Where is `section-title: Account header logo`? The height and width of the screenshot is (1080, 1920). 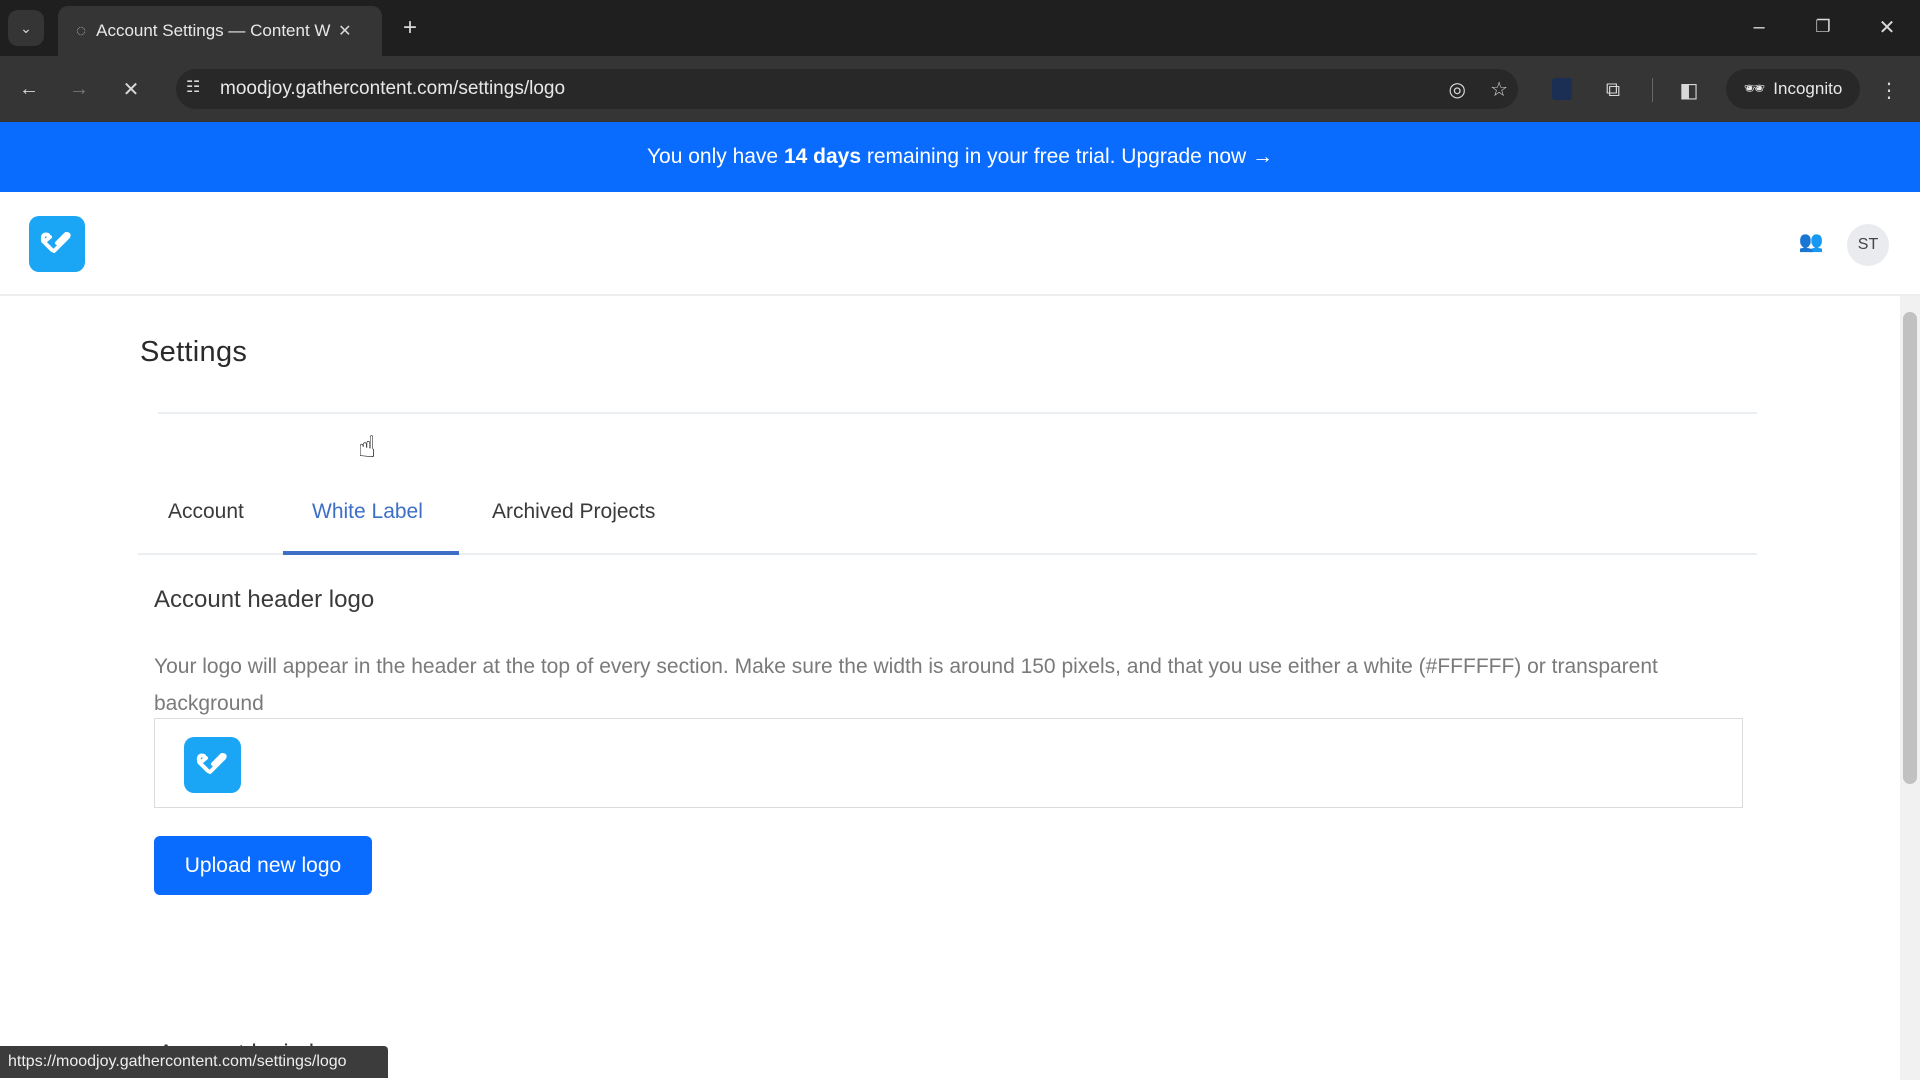 section-title: Account header logo is located at coordinates (264, 599).